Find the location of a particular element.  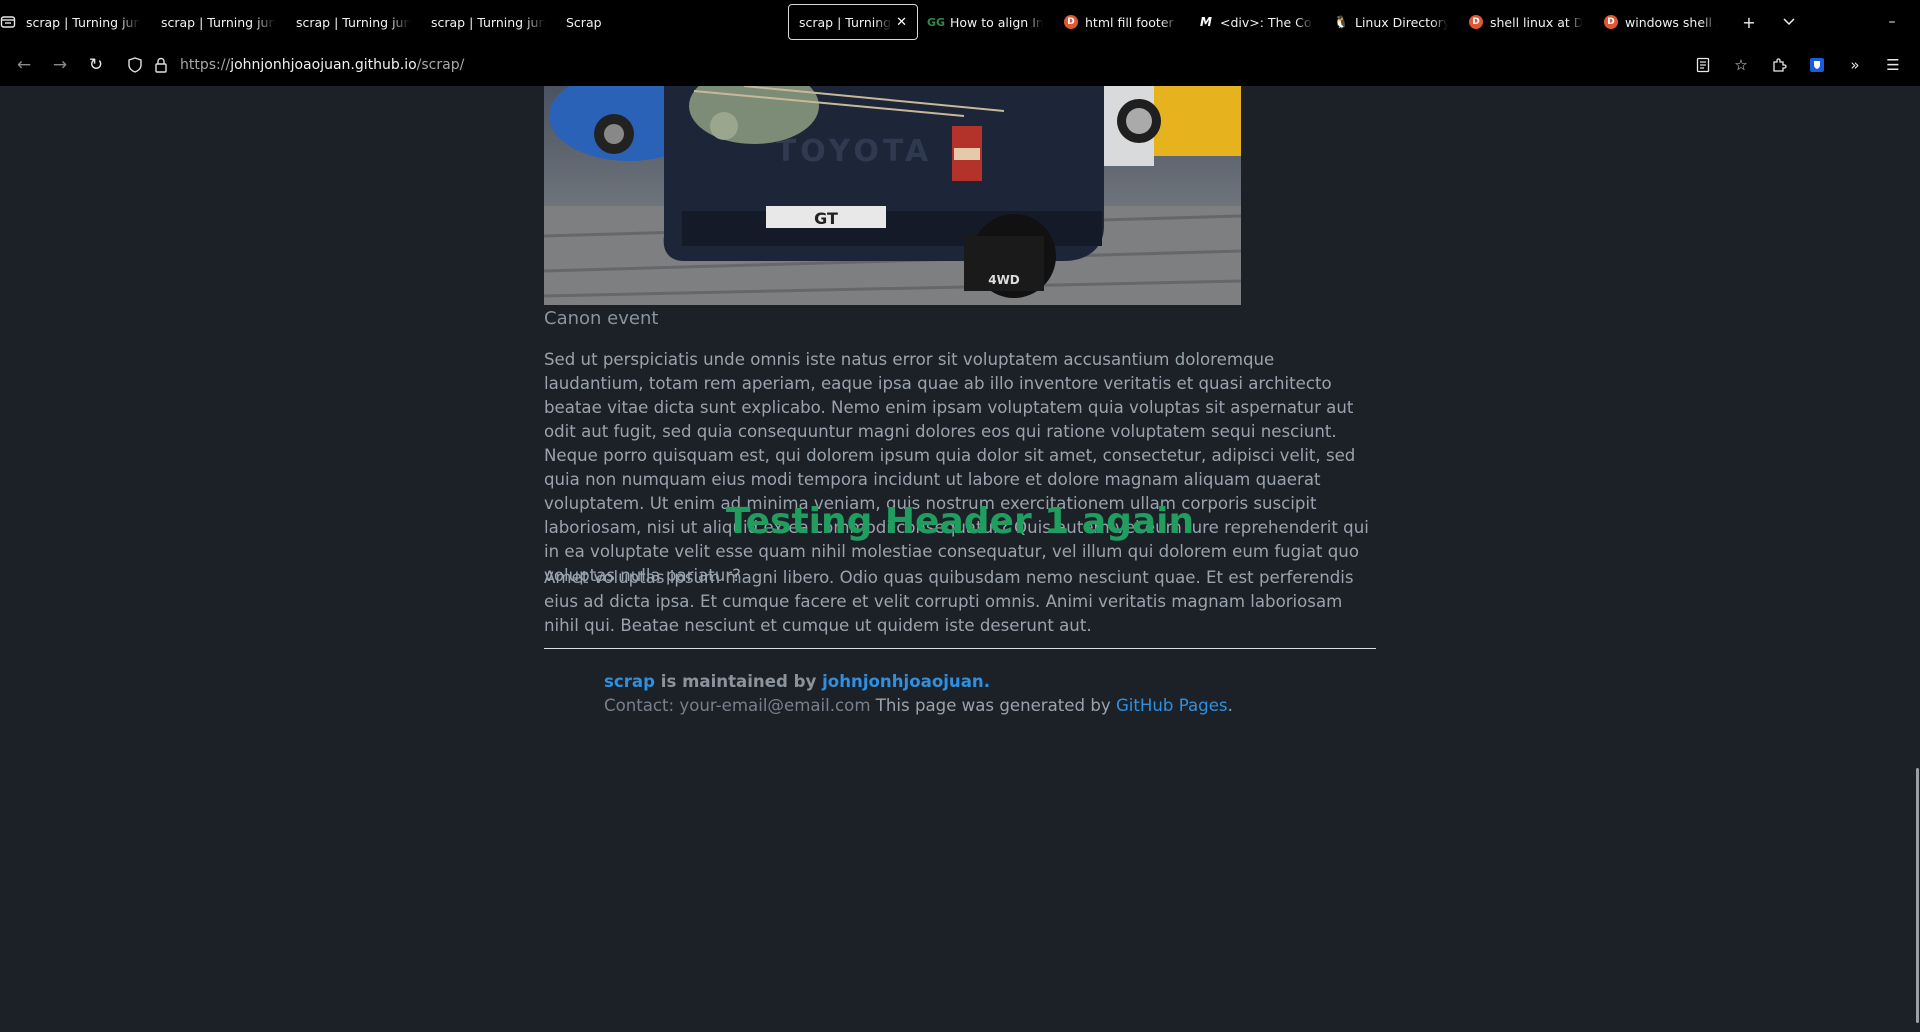

back-arrow-icon: ← is located at coordinates (24, 65).